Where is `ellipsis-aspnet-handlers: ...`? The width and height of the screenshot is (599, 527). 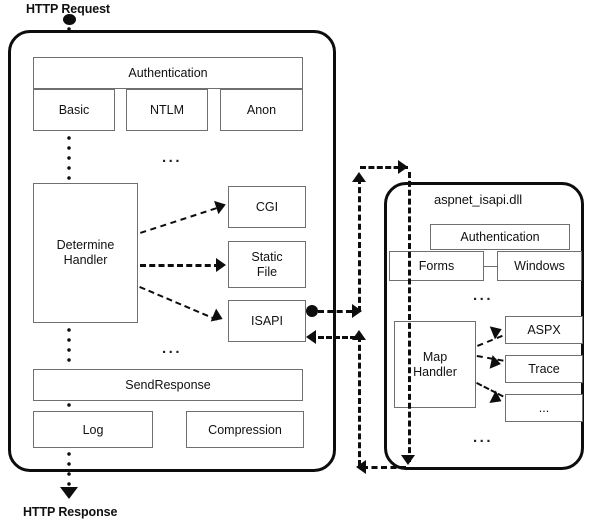 ellipsis-aspnet-handlers: ... is located at coordinates (483, 437).